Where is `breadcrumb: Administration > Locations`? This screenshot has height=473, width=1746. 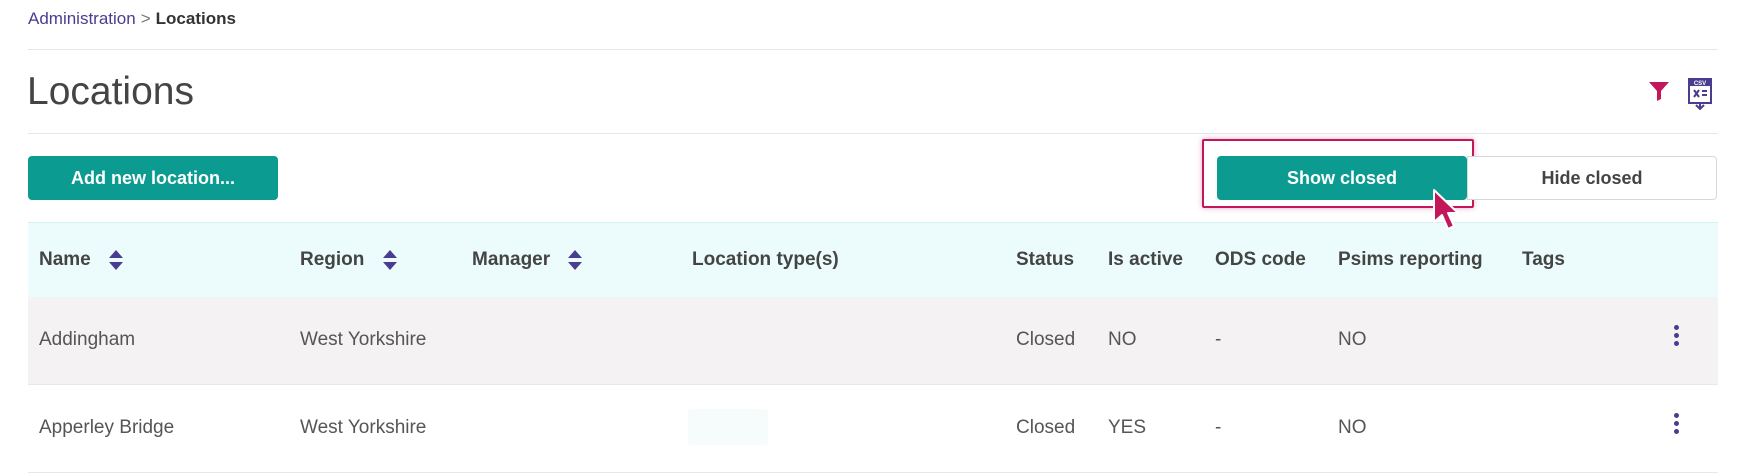 breadcrumb: Administration > Locations is located at coordinates (132, 19).